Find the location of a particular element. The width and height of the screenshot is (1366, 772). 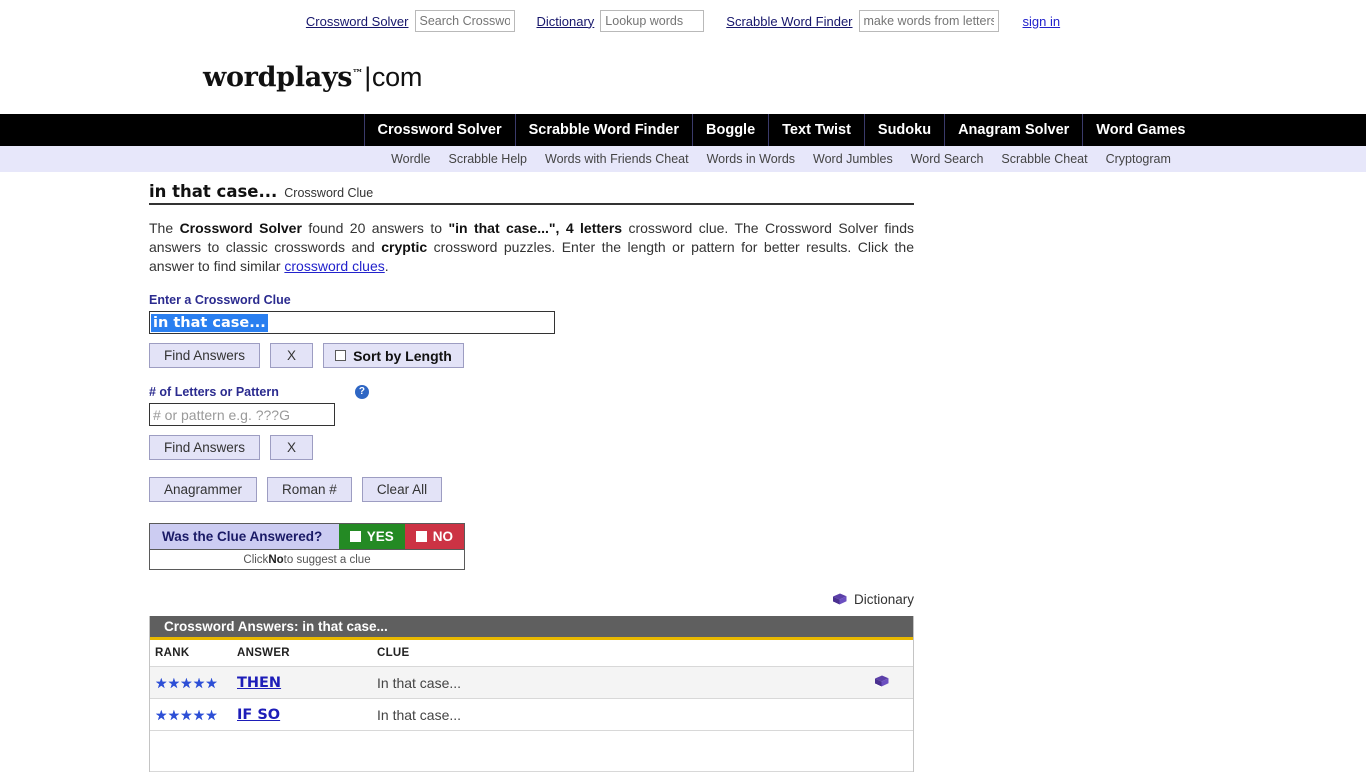

scrabble-search-group: Scrabble Word Finder is located at coordinates (874, 21).